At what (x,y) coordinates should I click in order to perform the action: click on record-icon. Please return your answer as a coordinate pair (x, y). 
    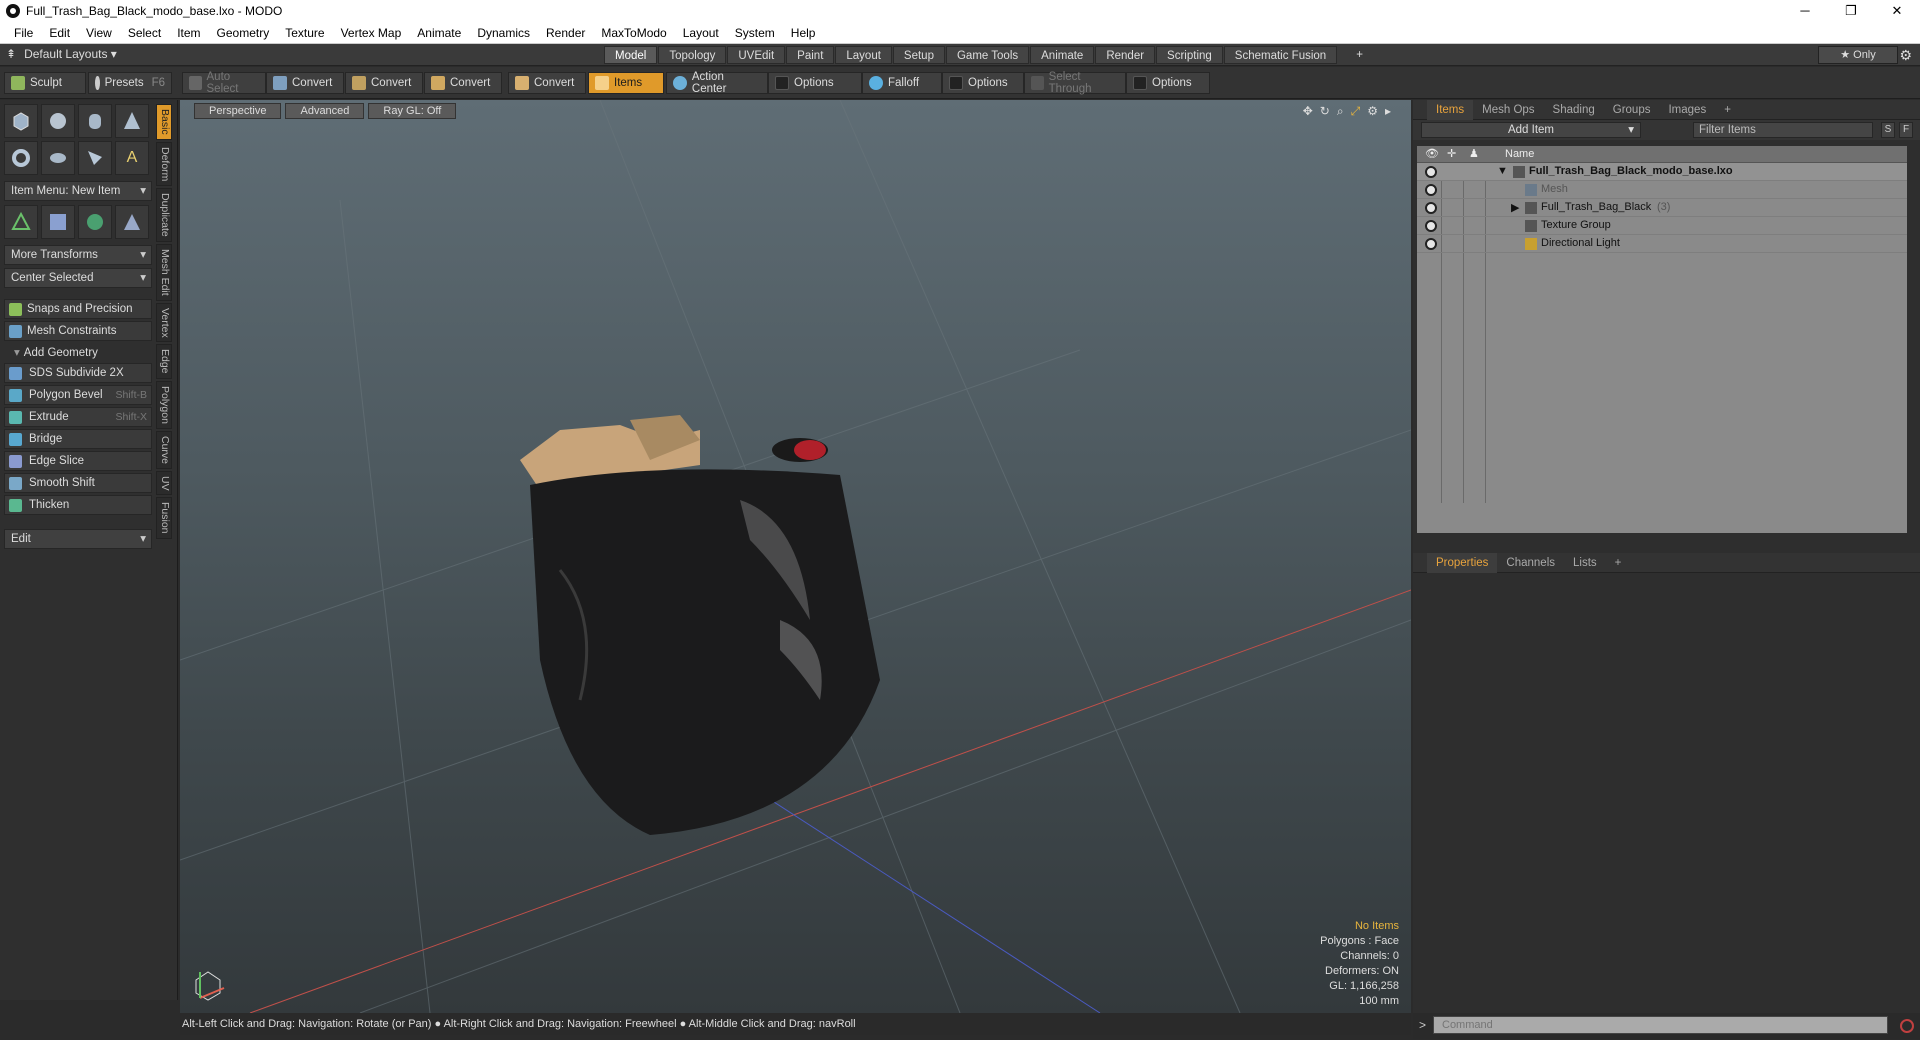
    Looking at the image, I should click on (1907, 1026).